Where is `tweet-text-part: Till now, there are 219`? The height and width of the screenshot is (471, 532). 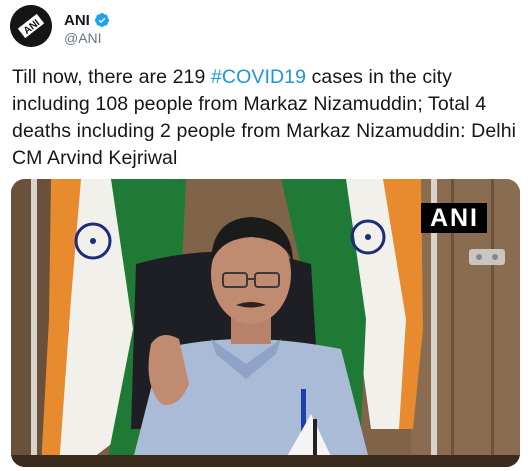
tweet-text-part: Till now, there are 219 is located at coordinates (111, 77).